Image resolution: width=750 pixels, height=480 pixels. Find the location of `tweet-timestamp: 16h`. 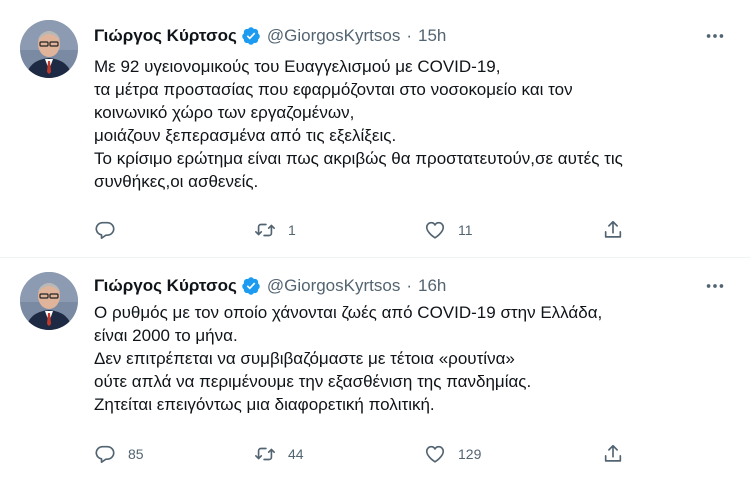

tweet-timestamp: 16h is located at coordinates (432, 286).